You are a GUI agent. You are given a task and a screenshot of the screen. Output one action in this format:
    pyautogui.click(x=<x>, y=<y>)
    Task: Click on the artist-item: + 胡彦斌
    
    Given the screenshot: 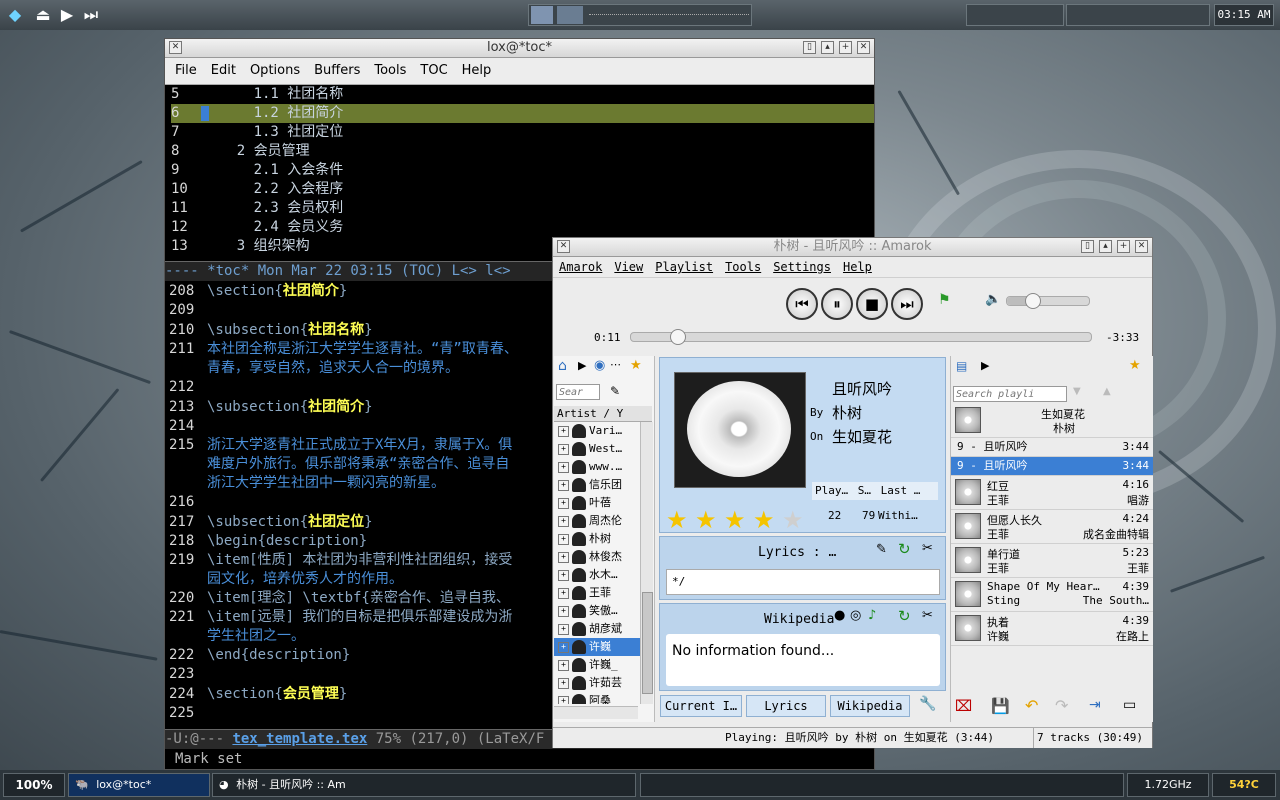 What is the action you would take?
    pyautogui.click(x=597, y=629)
    